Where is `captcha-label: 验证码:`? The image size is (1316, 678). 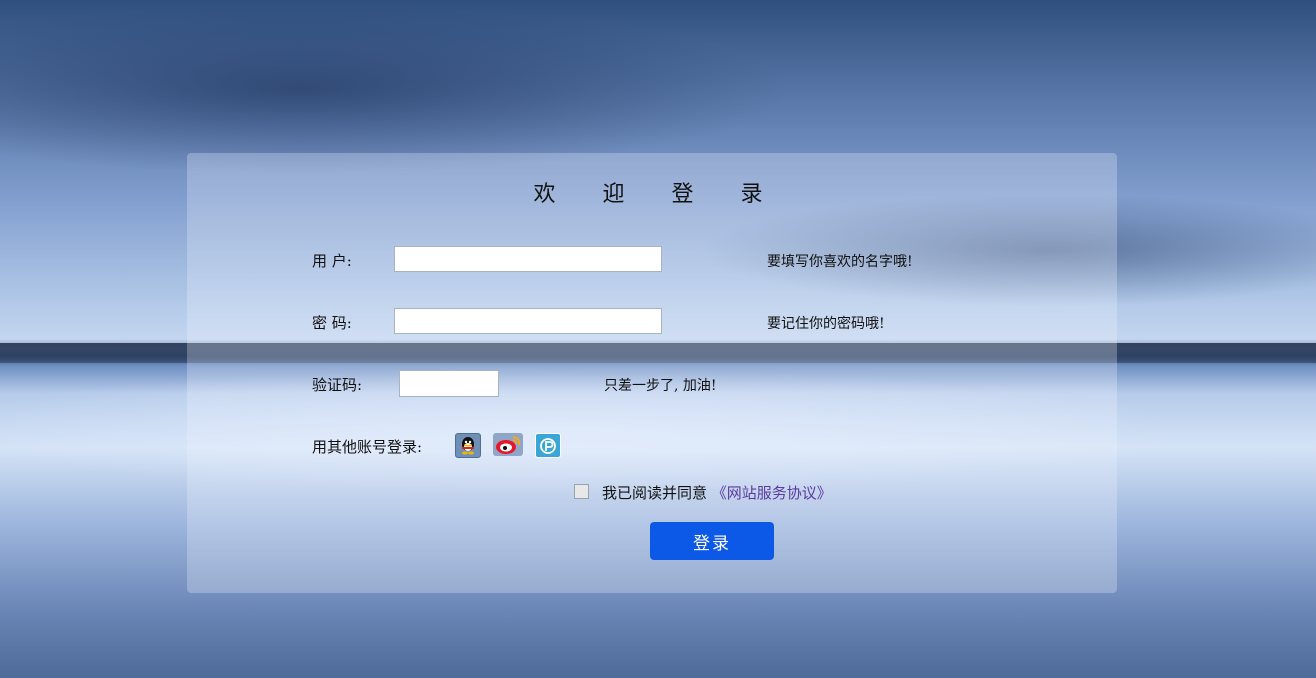
captcha-label: 验证码: is located at coordinates (337, 385).